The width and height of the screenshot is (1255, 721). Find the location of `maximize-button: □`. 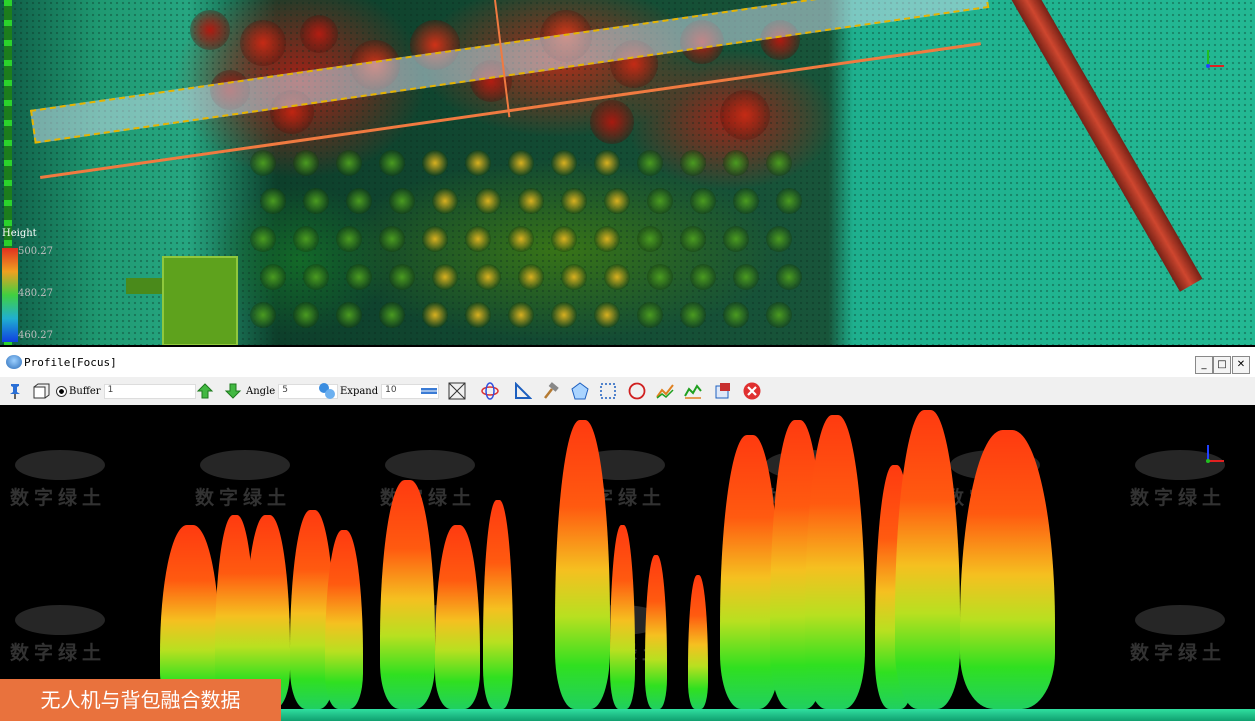

maximize-button: □ is located at coordinates (1222, 365).